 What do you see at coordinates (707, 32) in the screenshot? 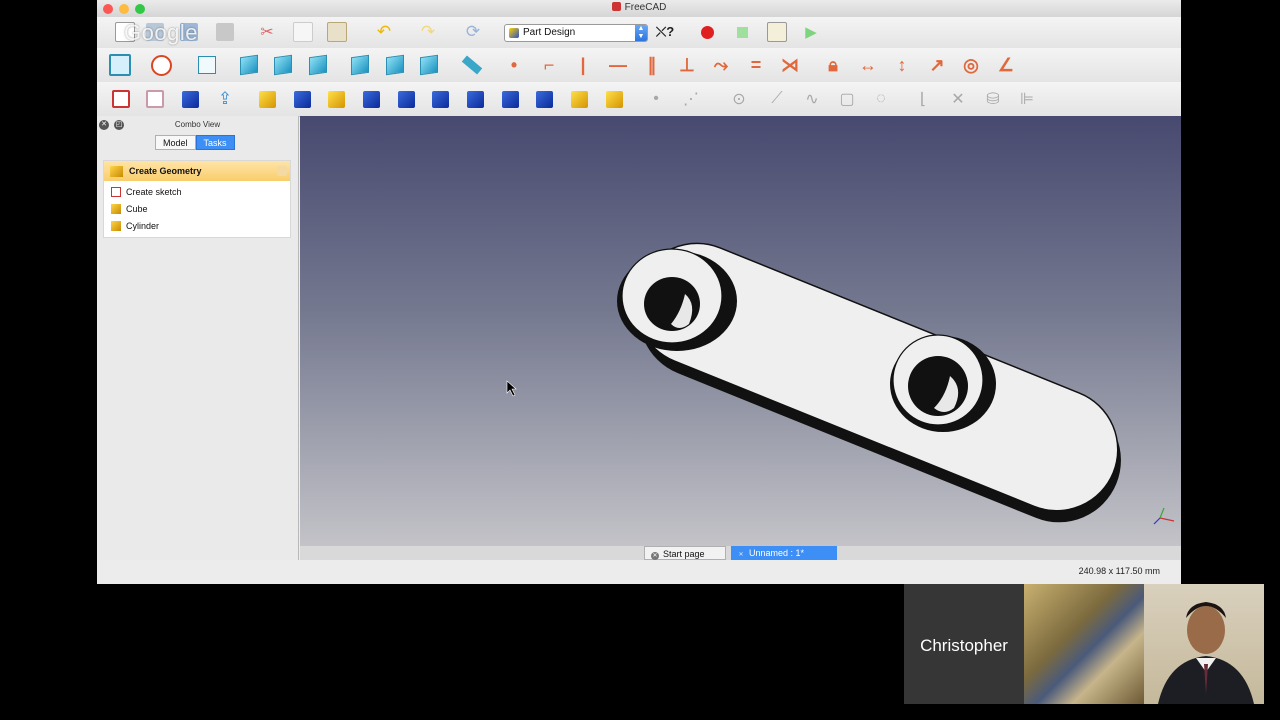
I see `record-macro-icon` at bounding box center [707, 32].